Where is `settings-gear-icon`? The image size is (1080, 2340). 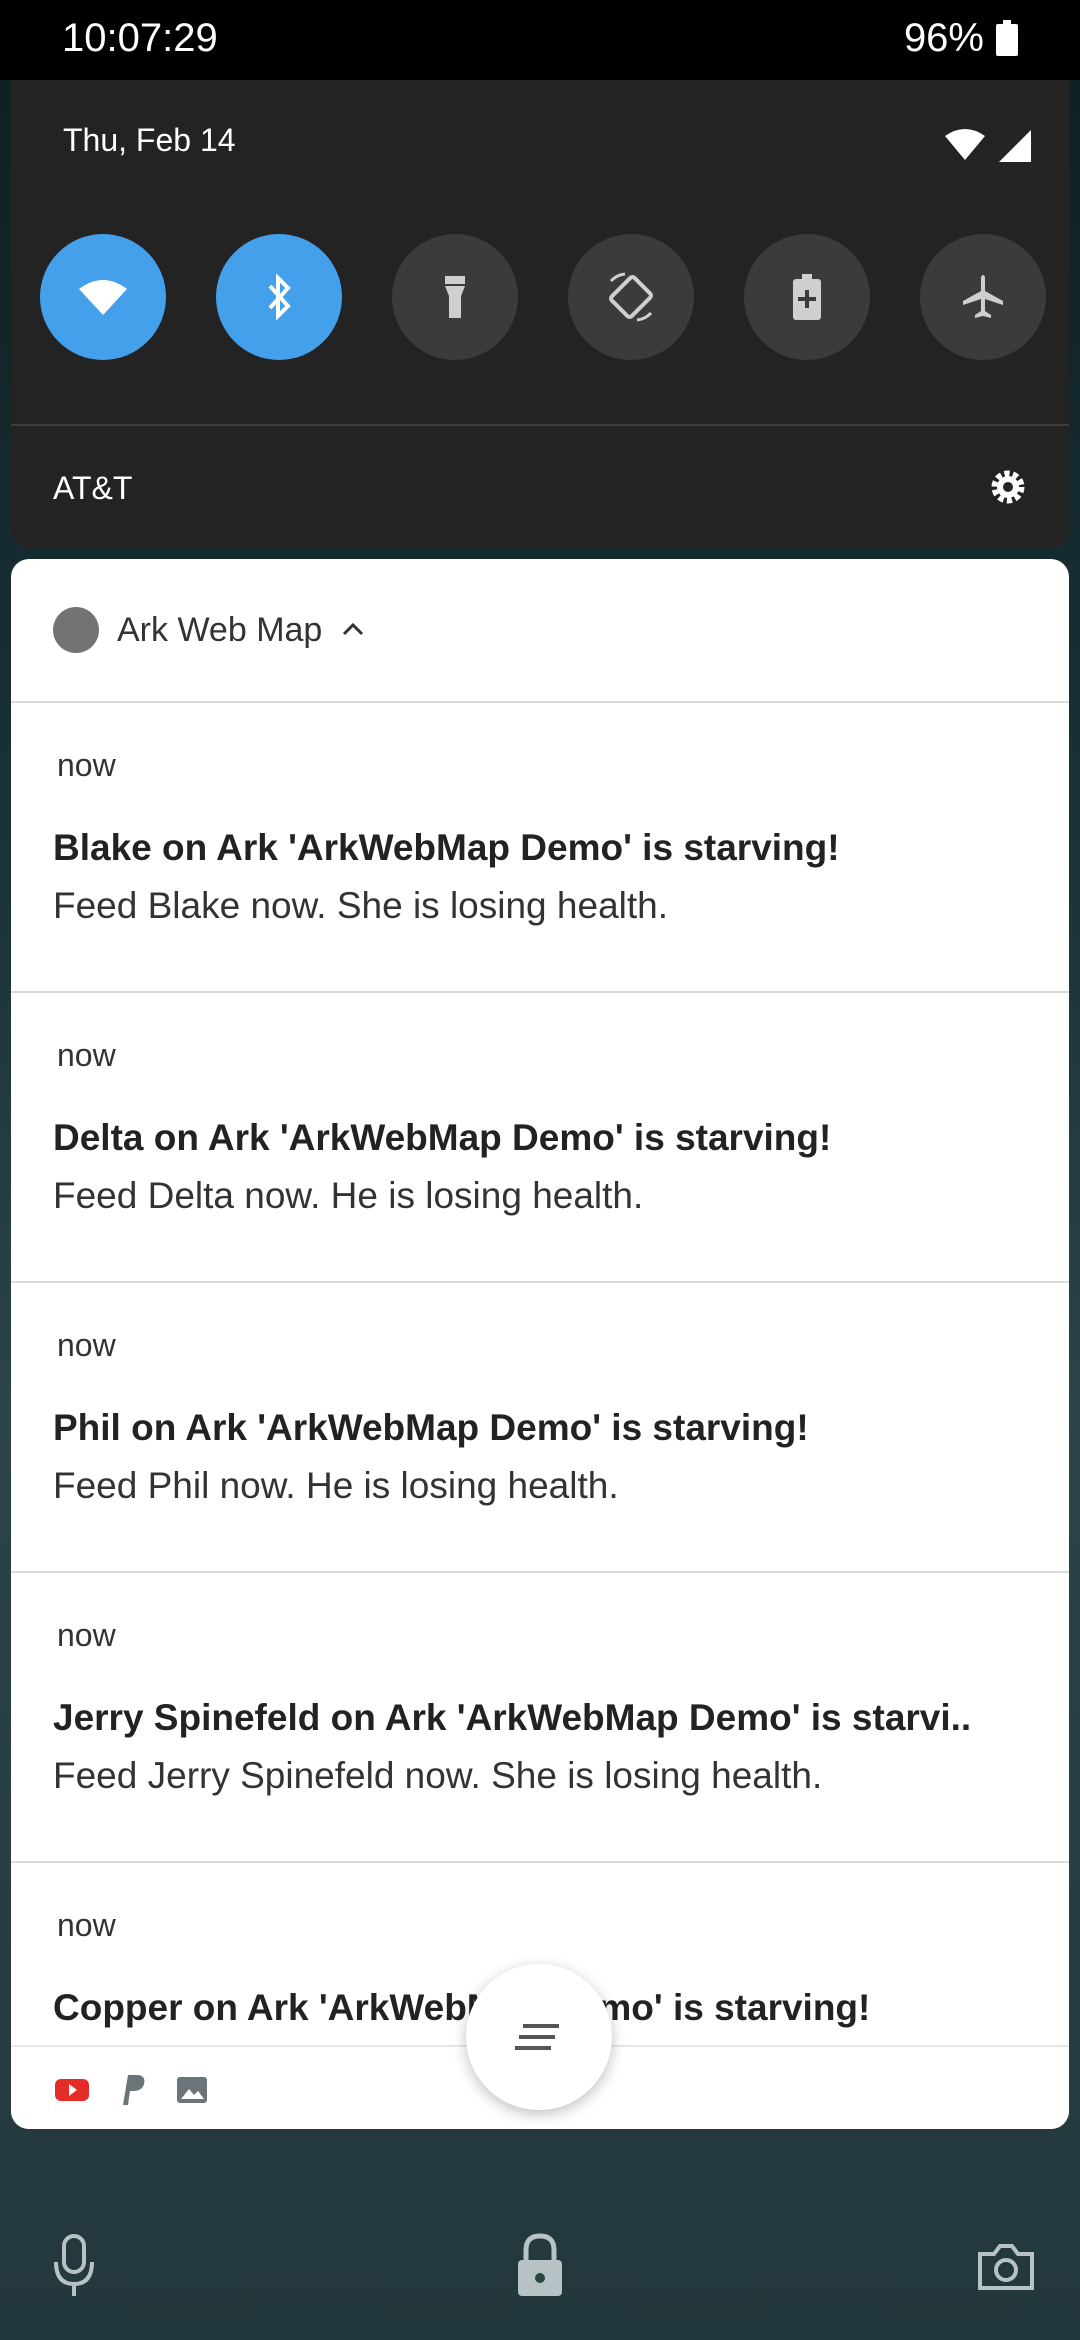 settings-gear-icon is located at coordinates (1008, 487).